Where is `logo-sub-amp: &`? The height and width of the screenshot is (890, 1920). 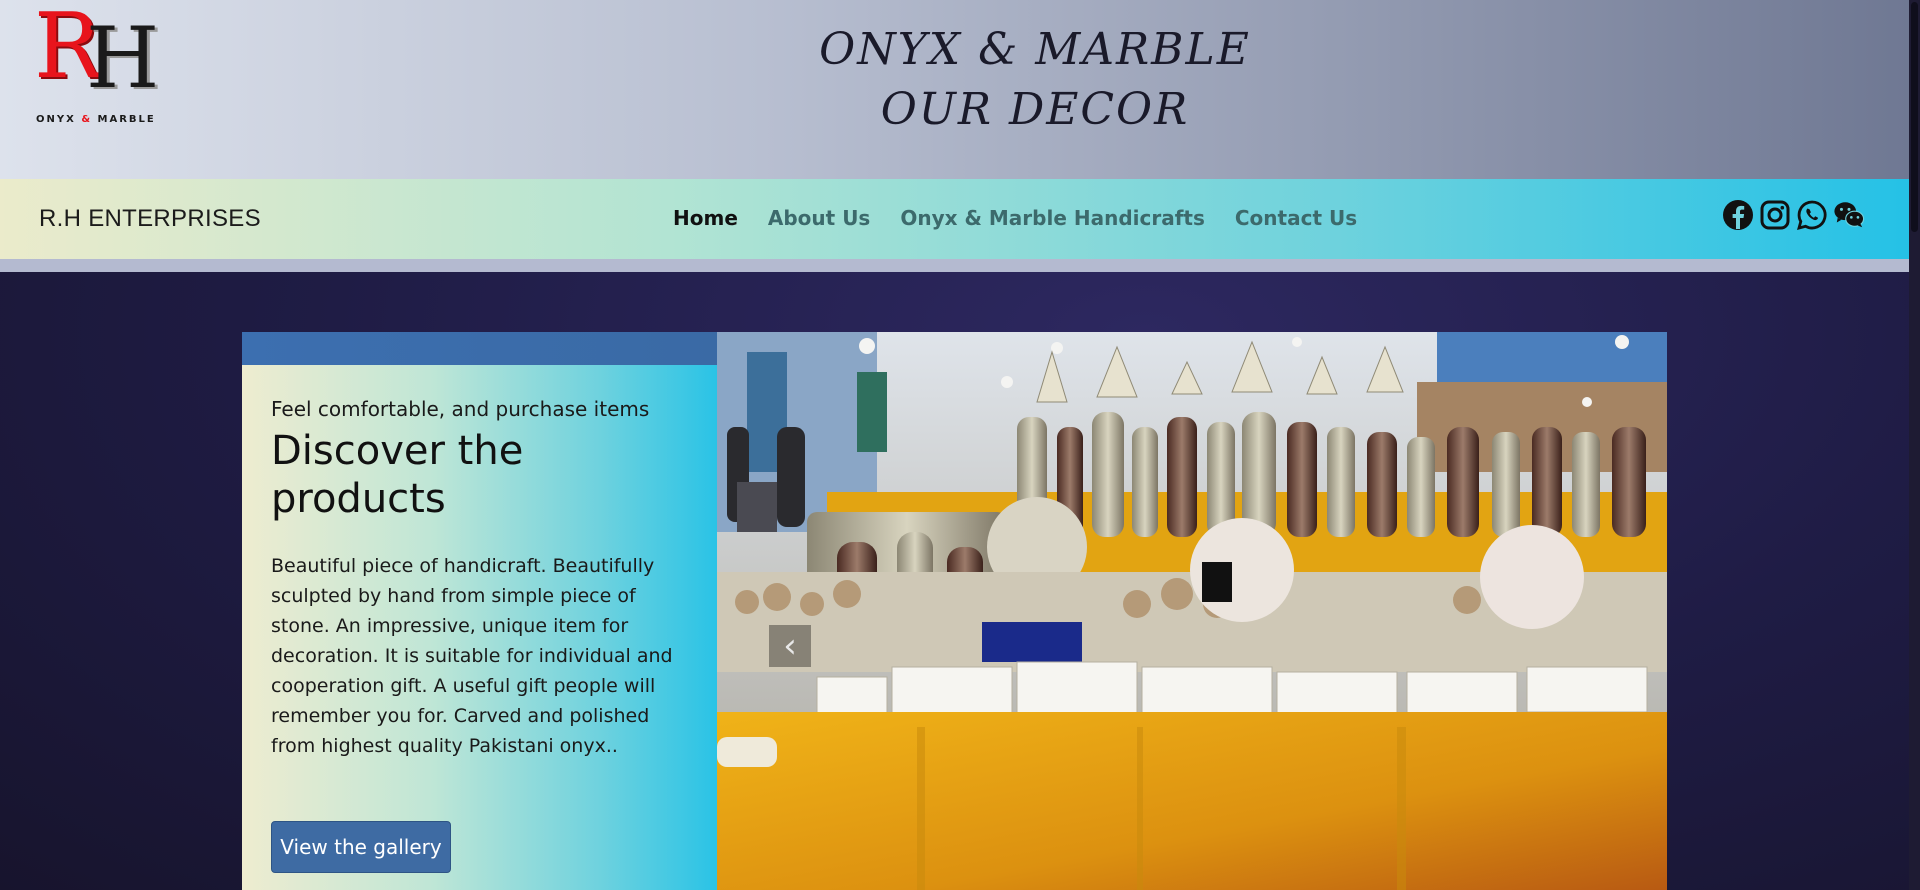
logo-sub-amp: & is located at coordinates (87, 119).